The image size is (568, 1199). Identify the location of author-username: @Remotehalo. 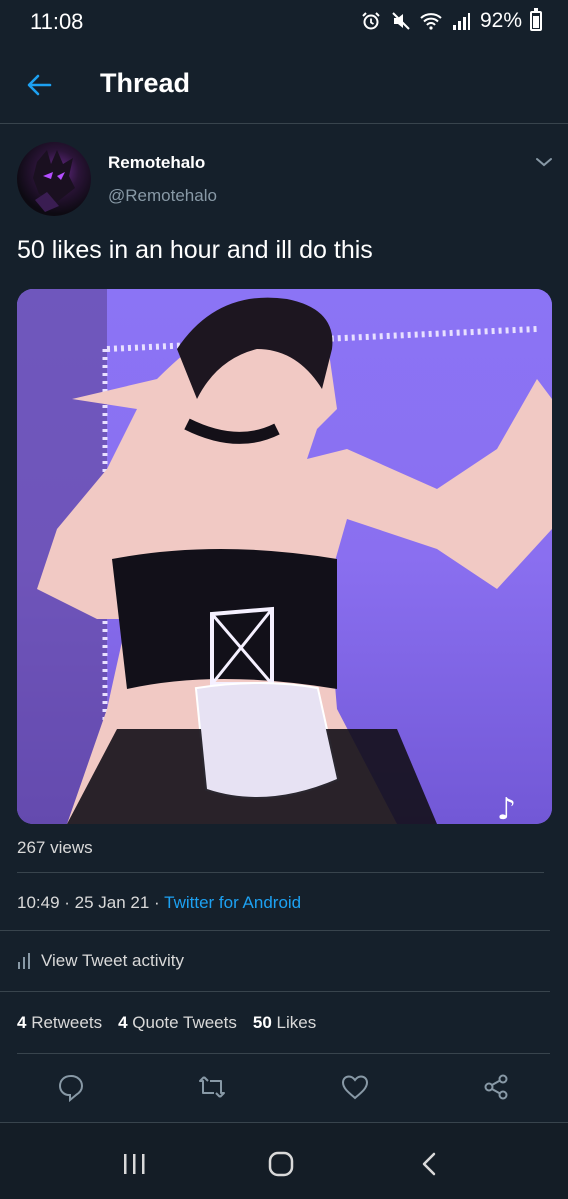
(162, 196).